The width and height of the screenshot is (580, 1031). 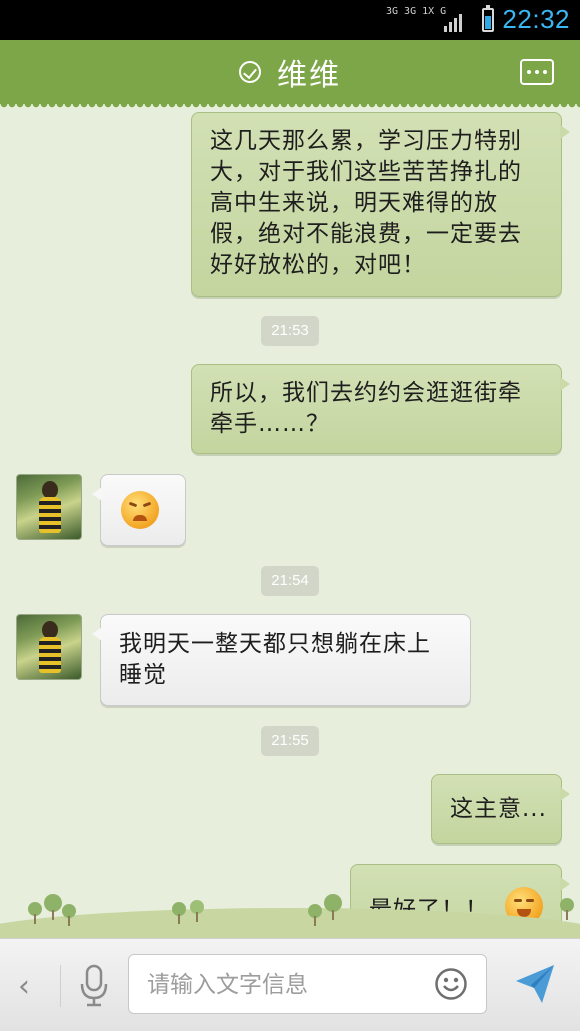 I want to click on status-bar: 3G 3G 1X G 22:32, so click(x=290, y=20).